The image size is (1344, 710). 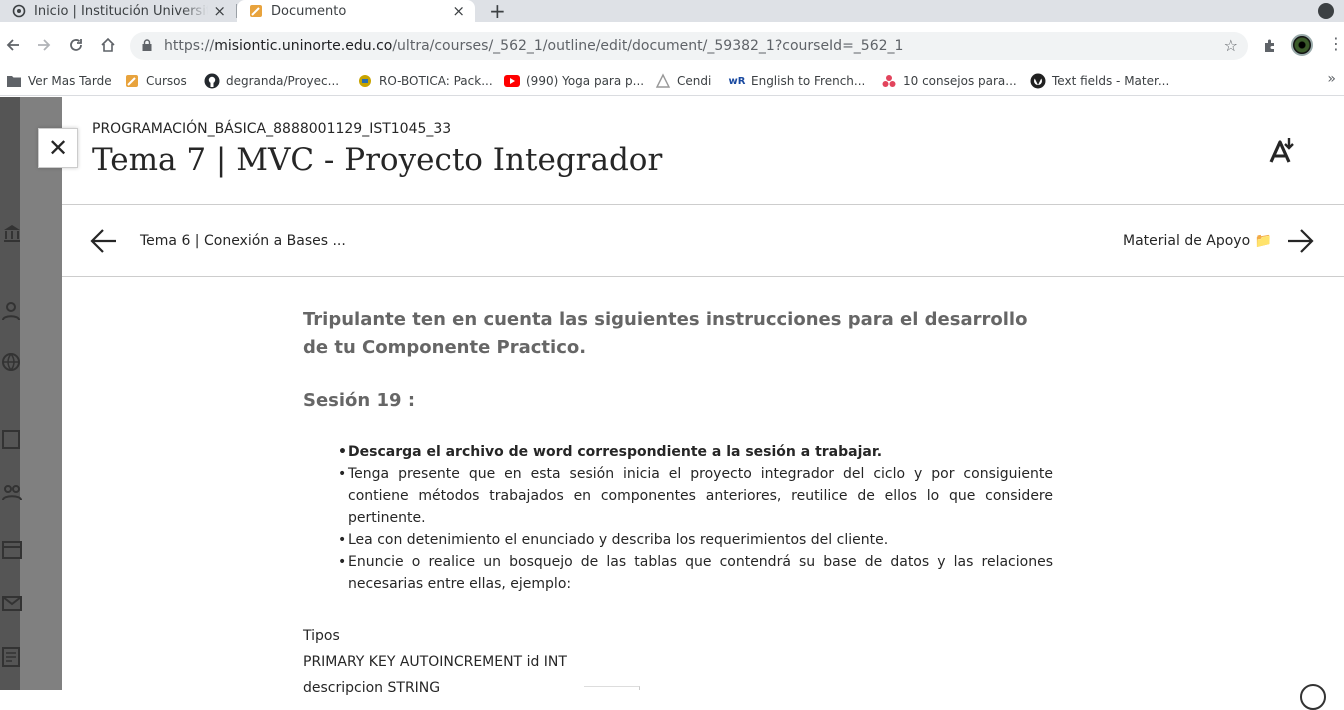 What do you see at coordinates (11, 364) in the screenshot?
I see `globe-icon` at bounding box center [11, 364].